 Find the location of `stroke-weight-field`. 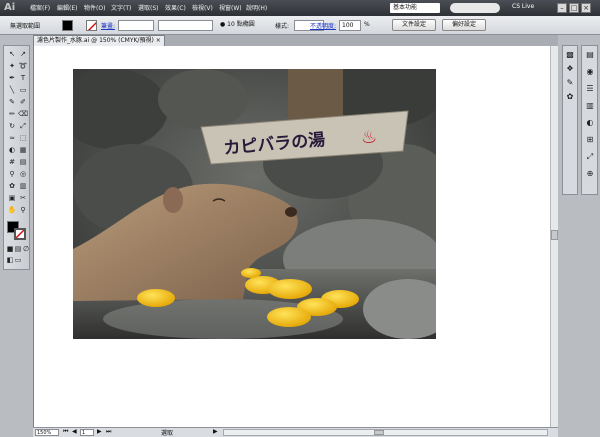

stroke-weight-field is located at coordinates (136, 25).